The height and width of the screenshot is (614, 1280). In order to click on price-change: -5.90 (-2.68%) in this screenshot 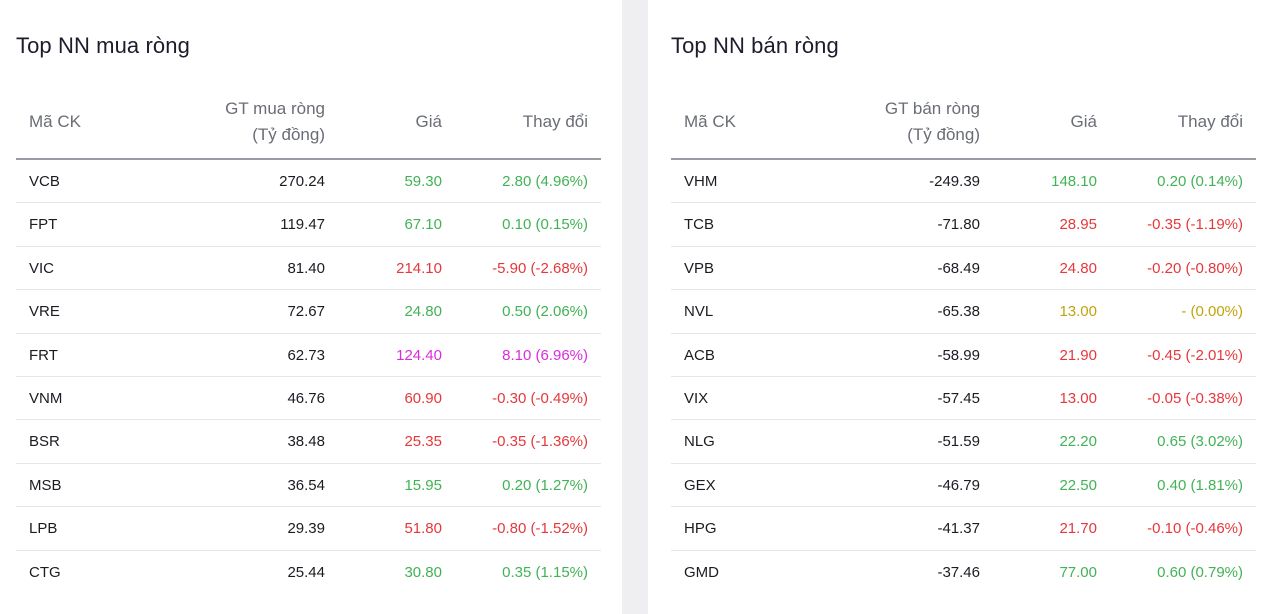, I will do `click(540, 268)`.